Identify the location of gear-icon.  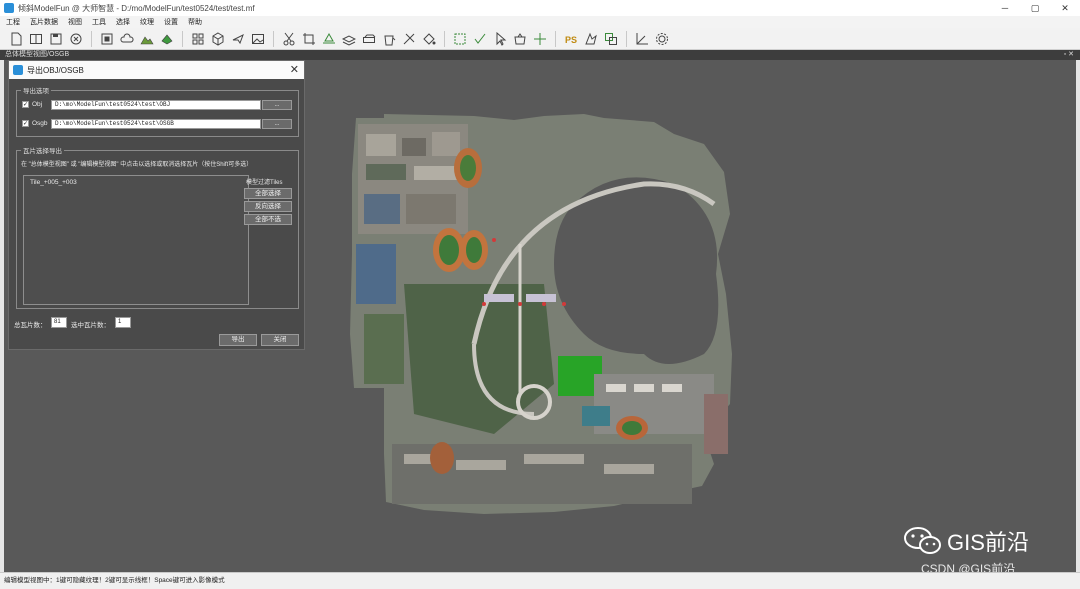
(662, 39).